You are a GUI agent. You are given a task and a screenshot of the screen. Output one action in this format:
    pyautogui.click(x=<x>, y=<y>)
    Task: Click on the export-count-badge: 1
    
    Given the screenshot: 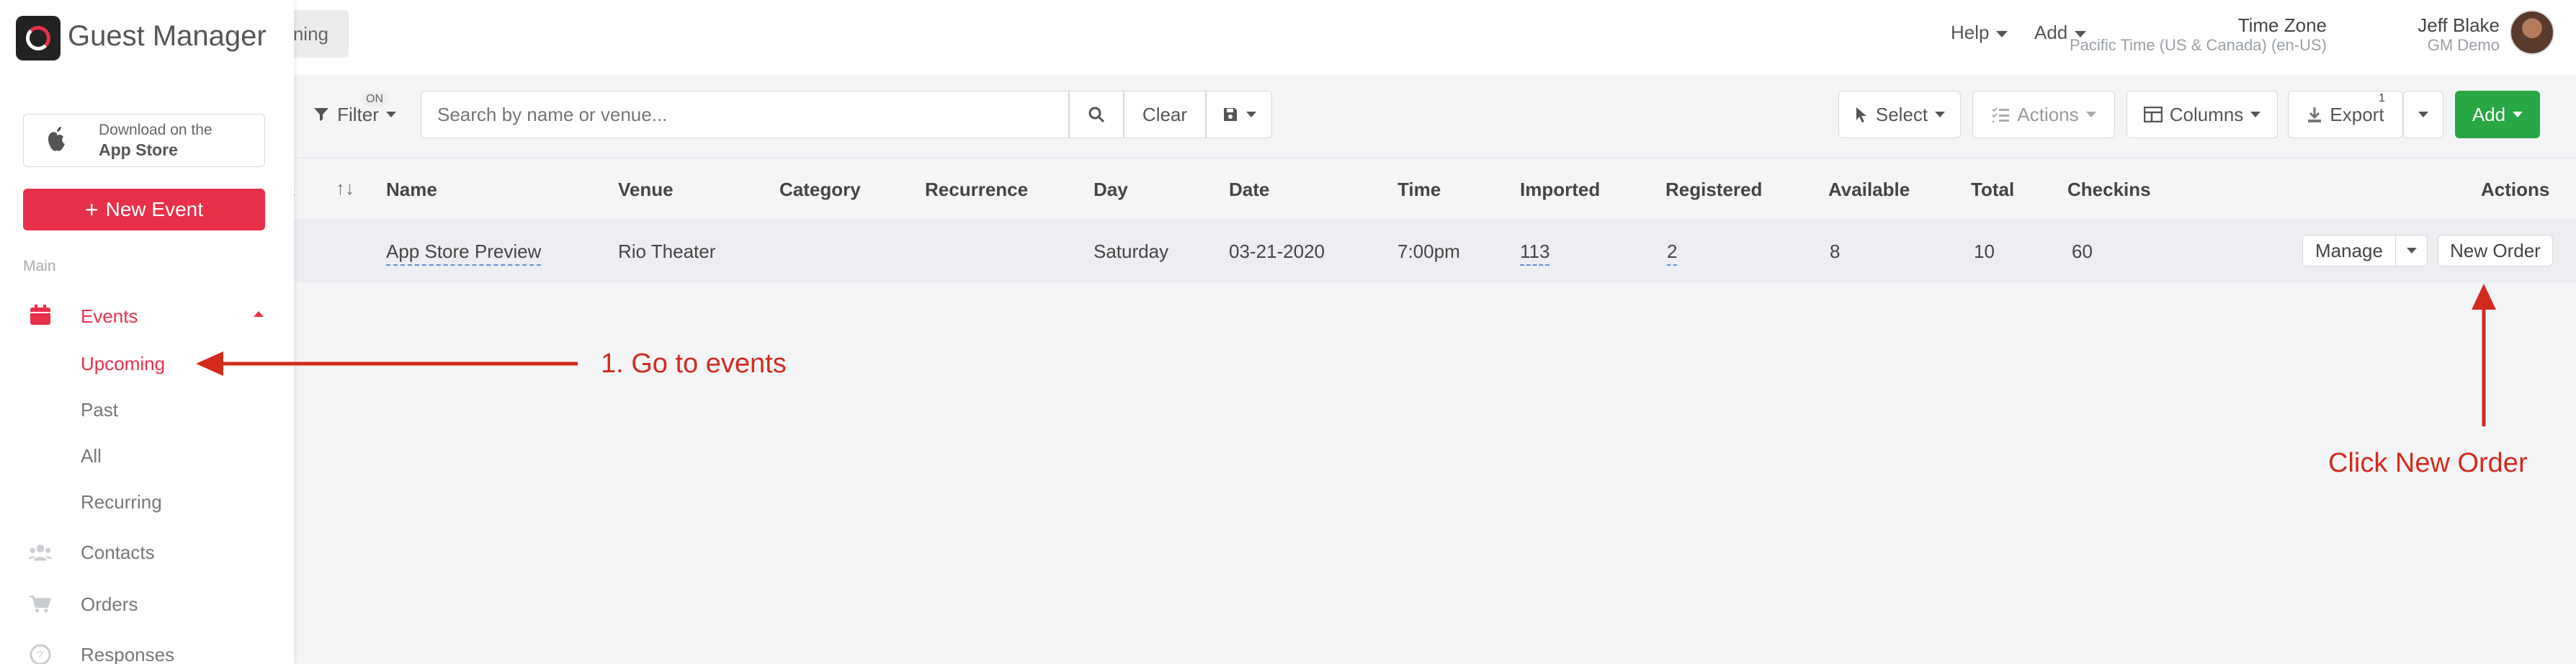 What is the action you would take?
    pyautogui.click(x=2382, y=98)
    